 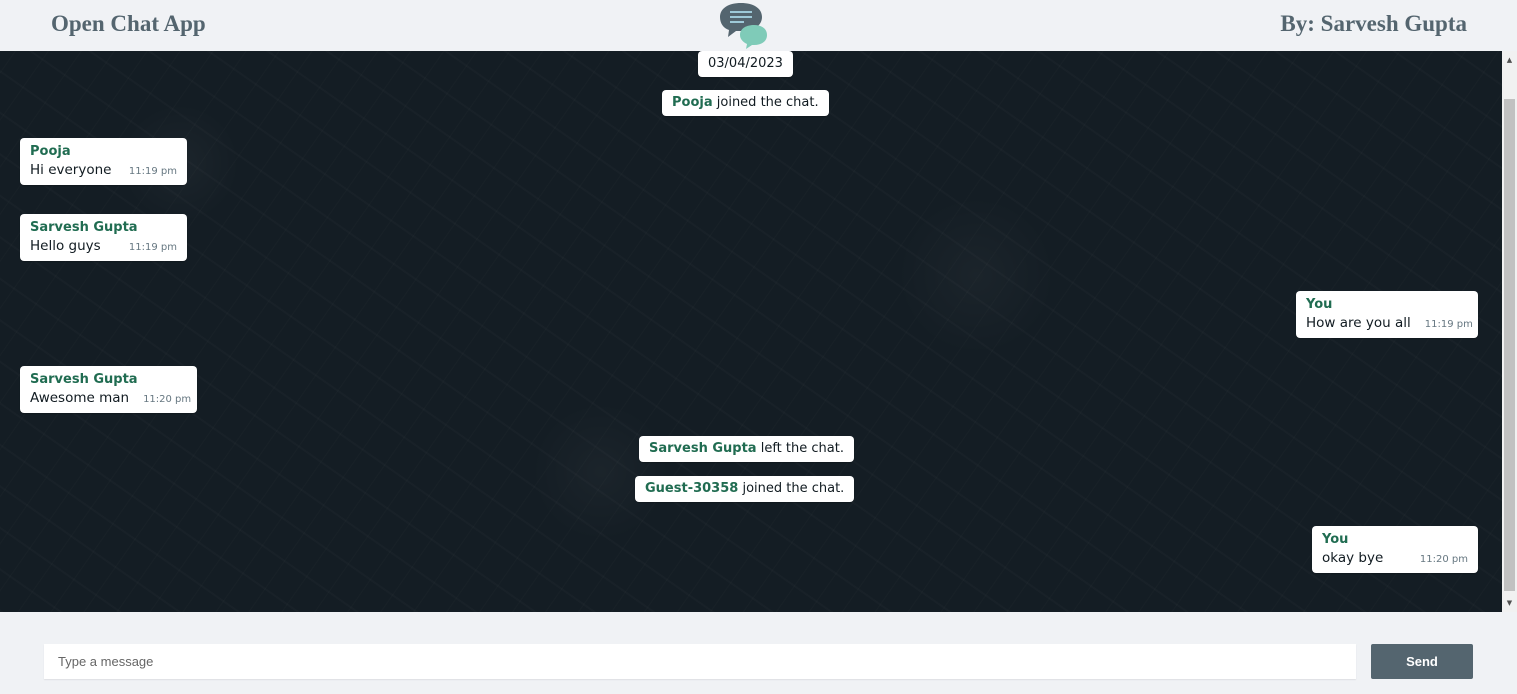 I want to click on message-bubble-own: You How are you all 11:19 pm, so click(x=1387, y=314).